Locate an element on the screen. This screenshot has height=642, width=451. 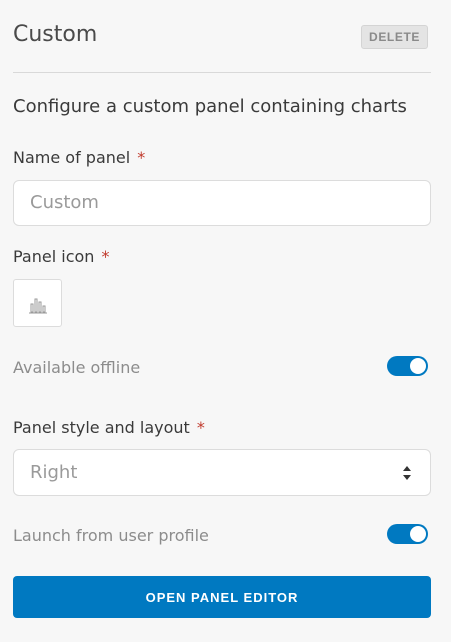
panel-style-select: Right is located at coordinates (222, 472).